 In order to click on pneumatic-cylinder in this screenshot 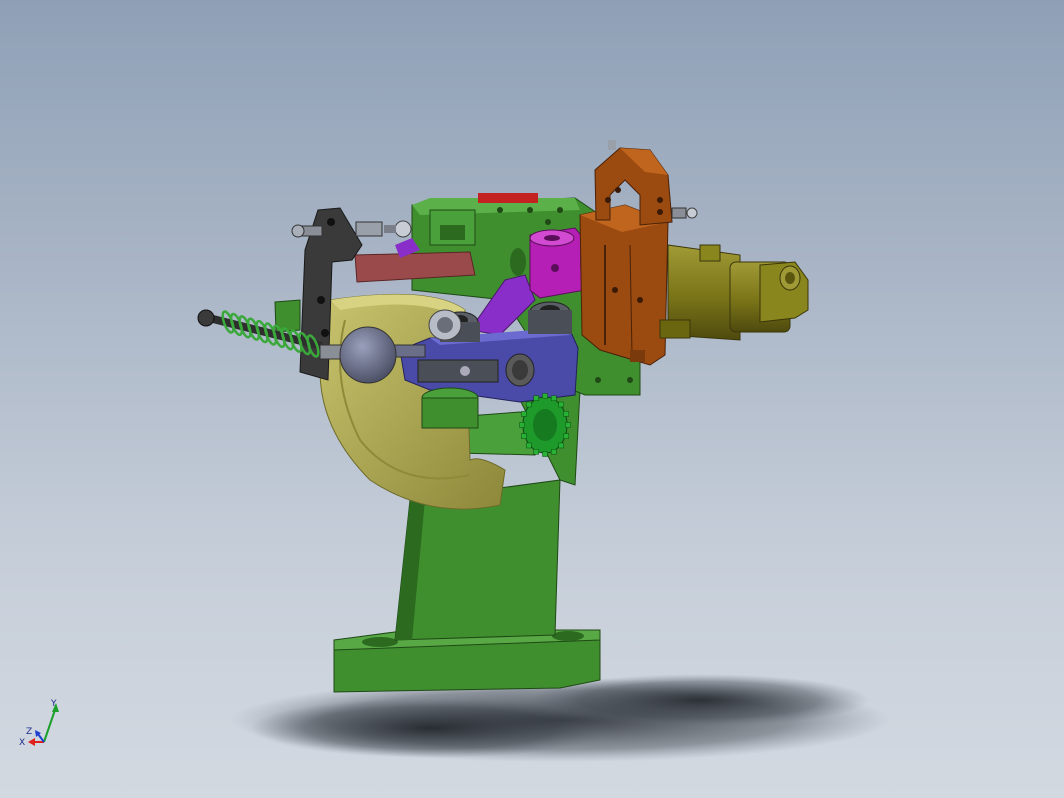, I will do `click(734, 292)`.